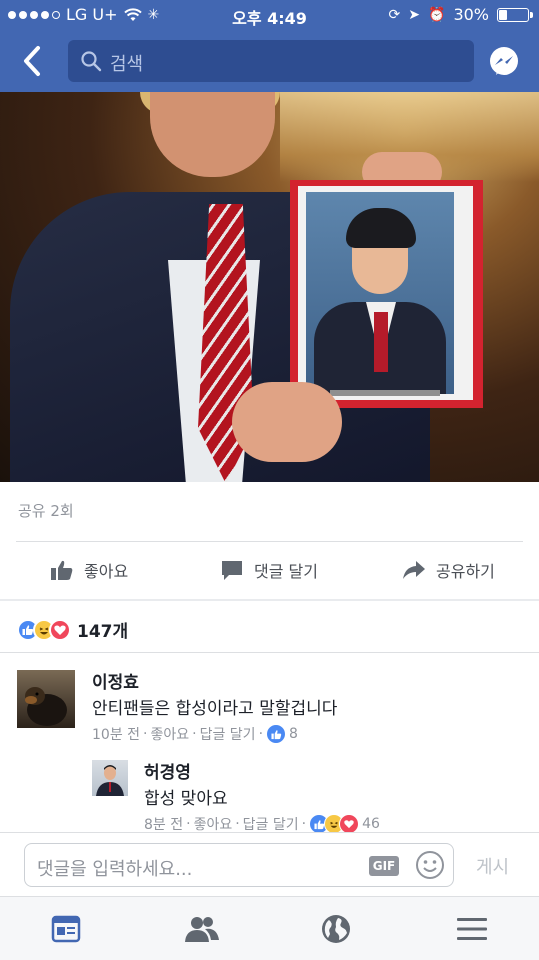 Image resolution: width=539 pixels, height=960 pixels. I want to click on menu-icon, so click(472, 929).